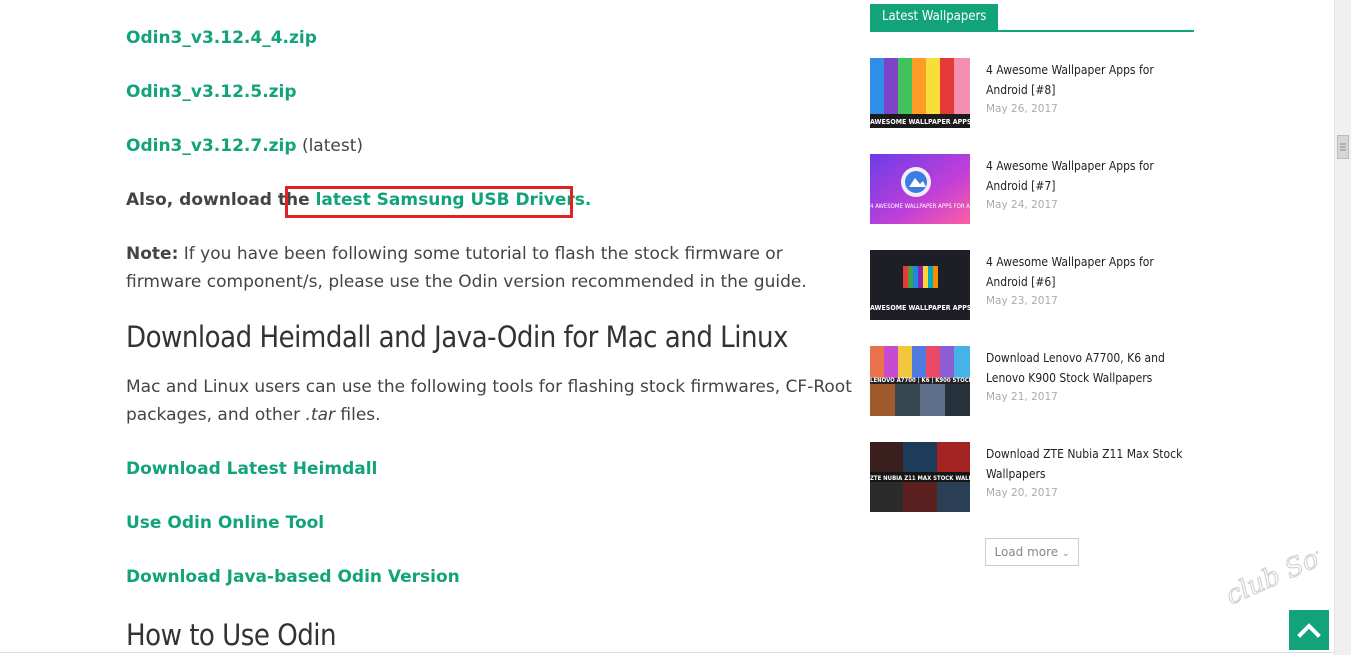 This screenshot has height=655, width=1351. Describe the element at coordinates (588, 200) in the screenshot. I see `usb-drivers-period: .` at that location.